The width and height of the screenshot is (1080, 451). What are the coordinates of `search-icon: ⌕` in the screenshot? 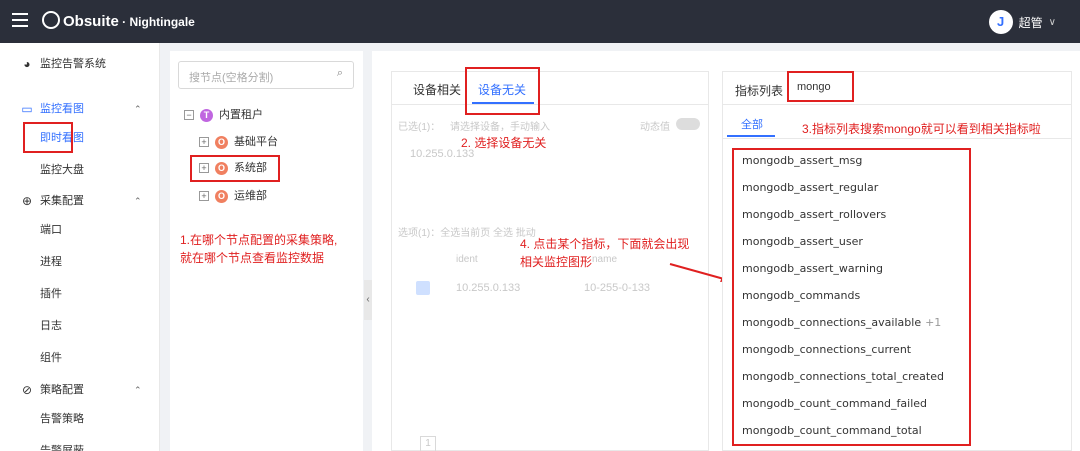 It's located at (340, 73).